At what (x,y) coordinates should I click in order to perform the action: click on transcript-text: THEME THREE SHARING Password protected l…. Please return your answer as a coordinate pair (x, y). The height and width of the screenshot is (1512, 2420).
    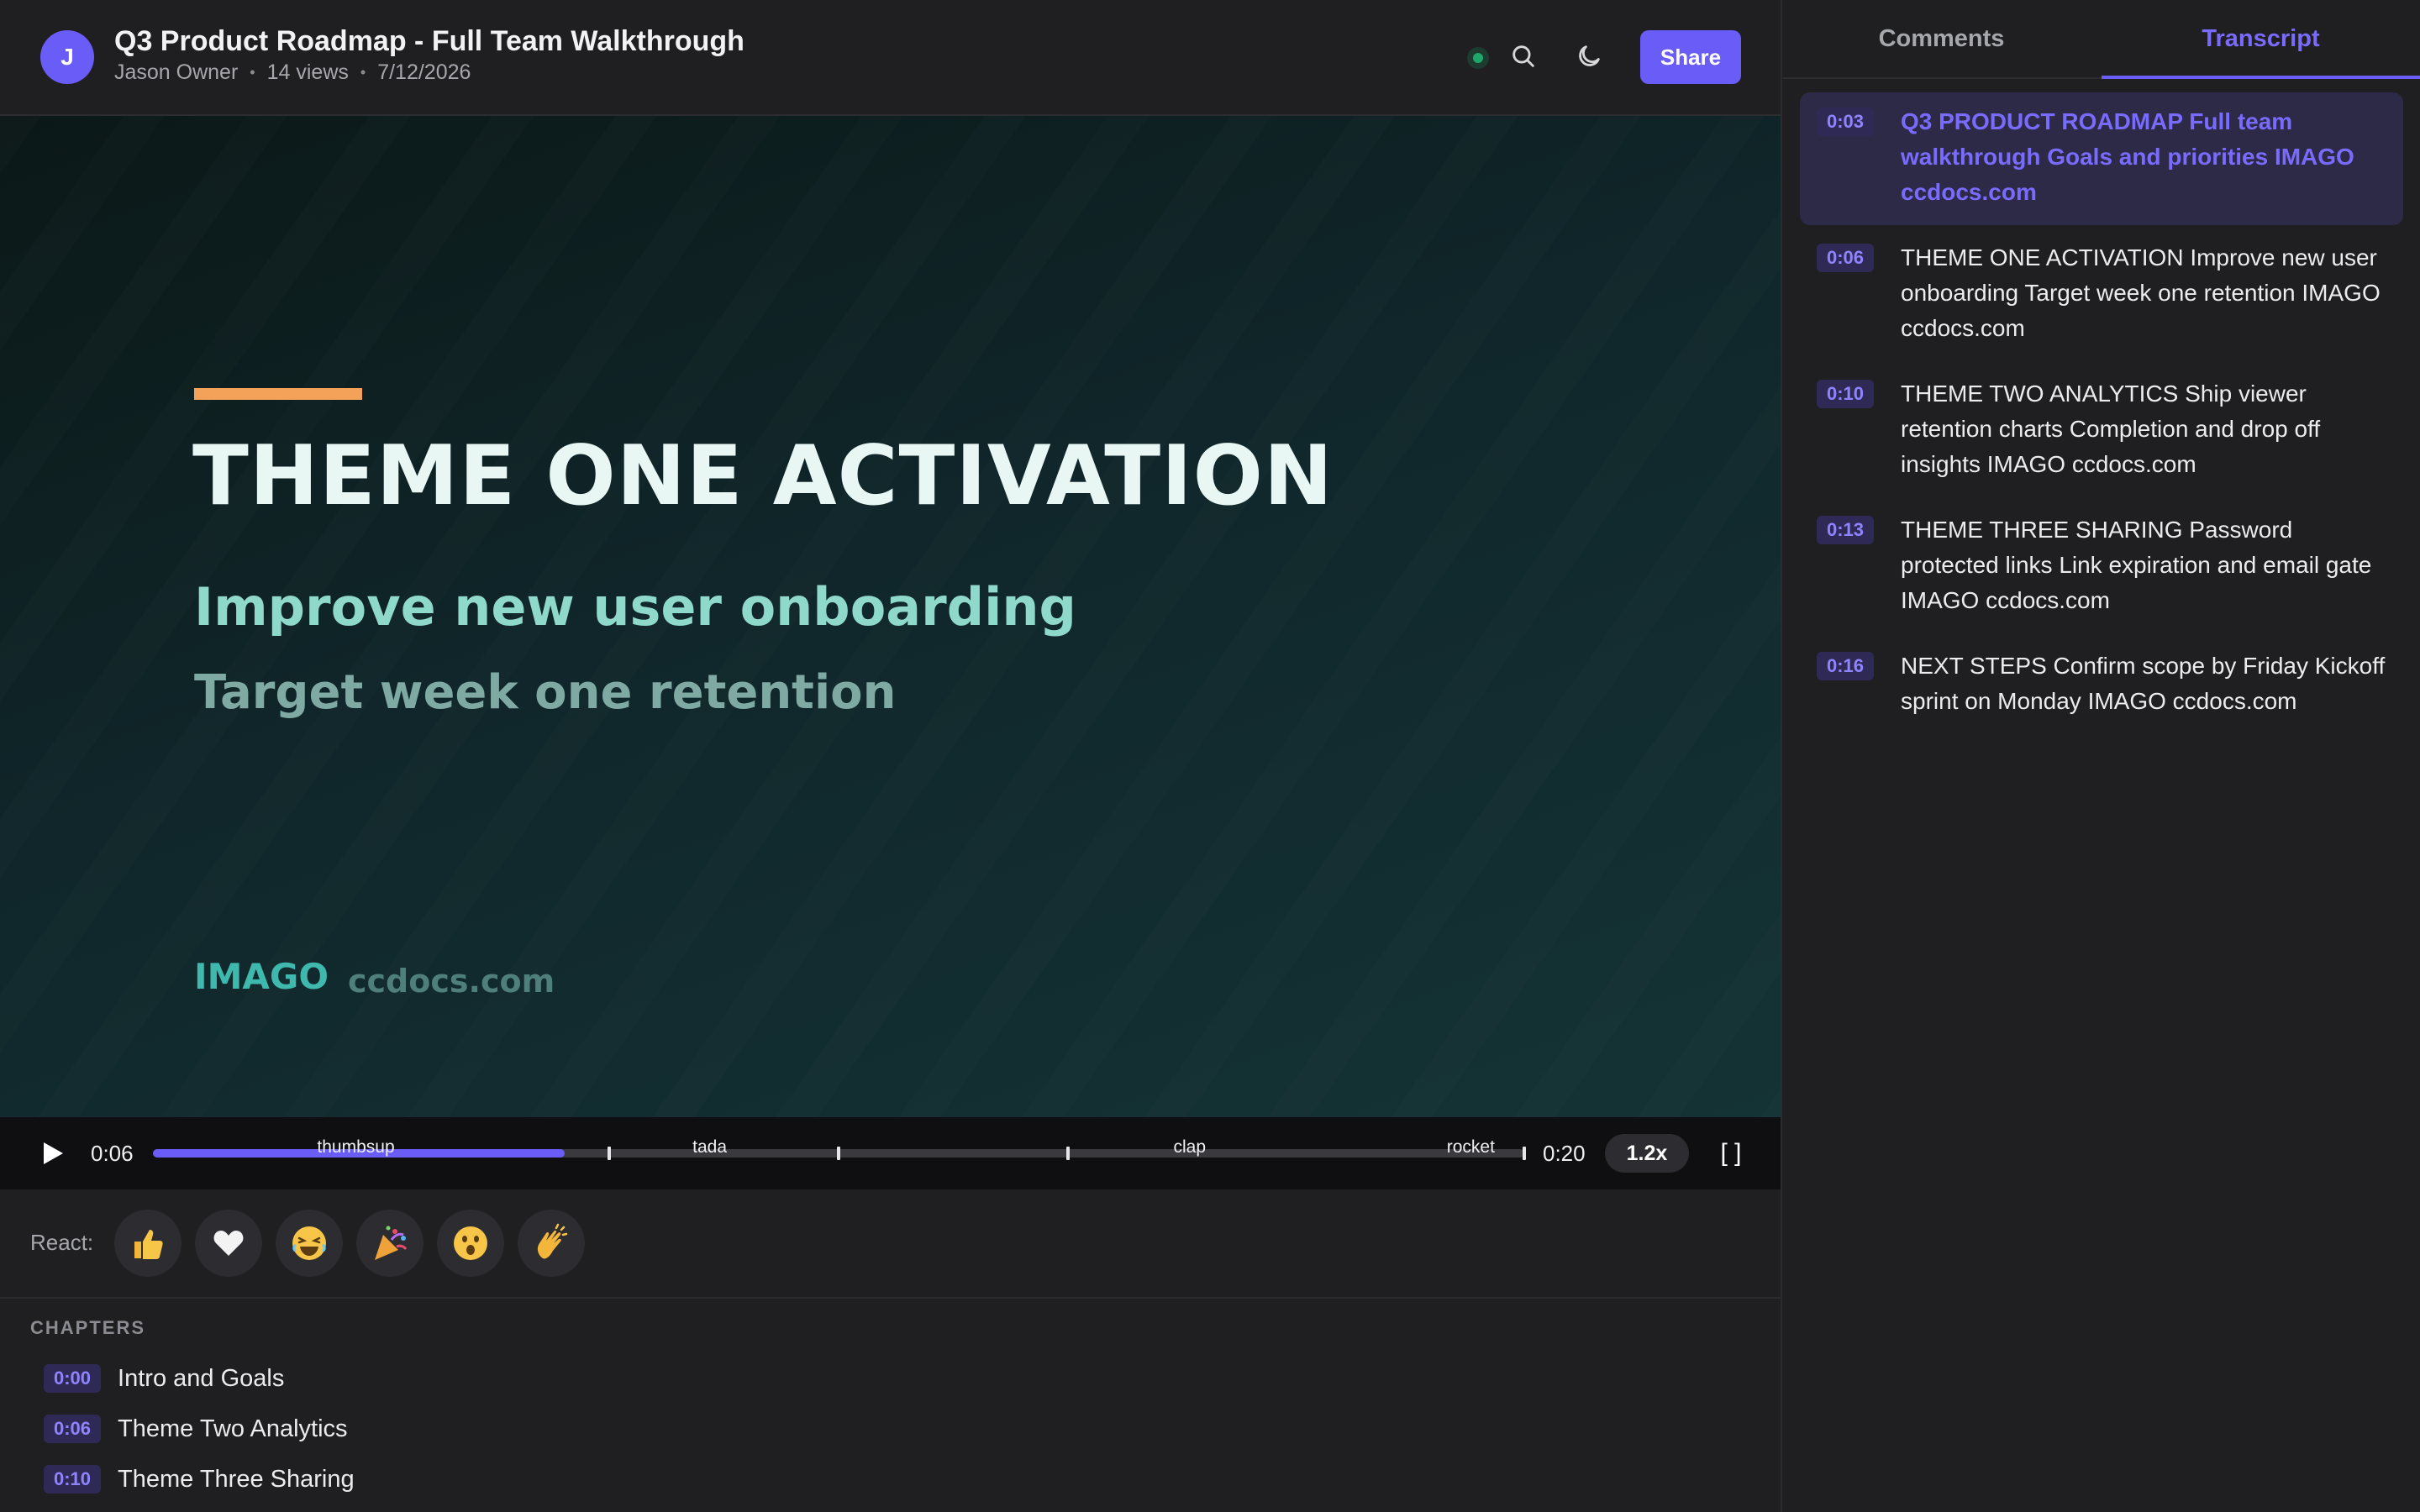
    Looking at the image, I should click on (2136, 565).